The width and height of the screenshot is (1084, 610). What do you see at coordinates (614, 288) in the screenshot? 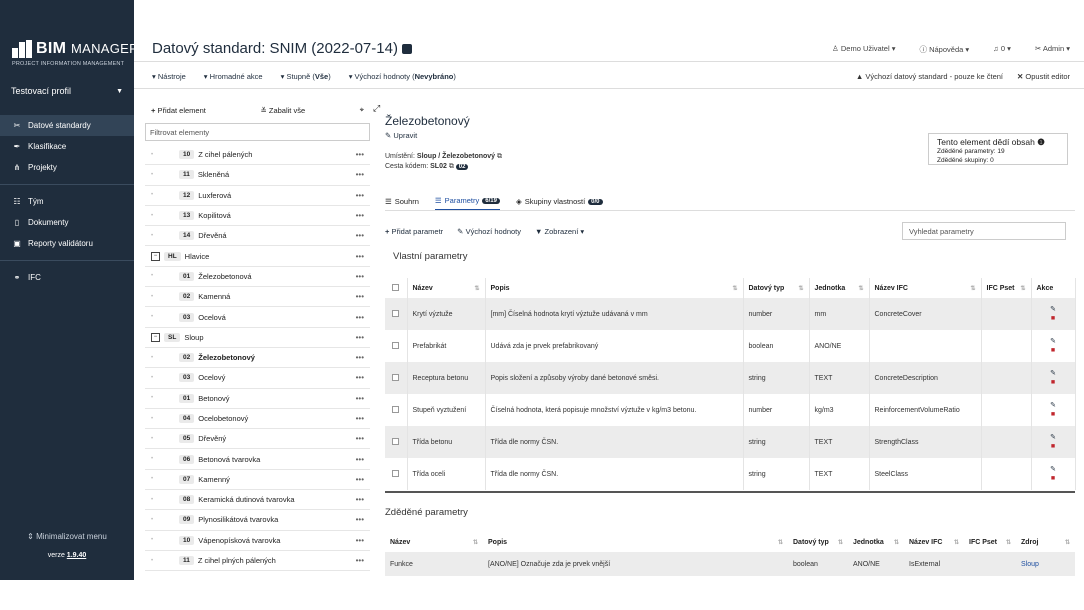
I see `column-header: Popis ⇅` at bounding box center [614, 288].